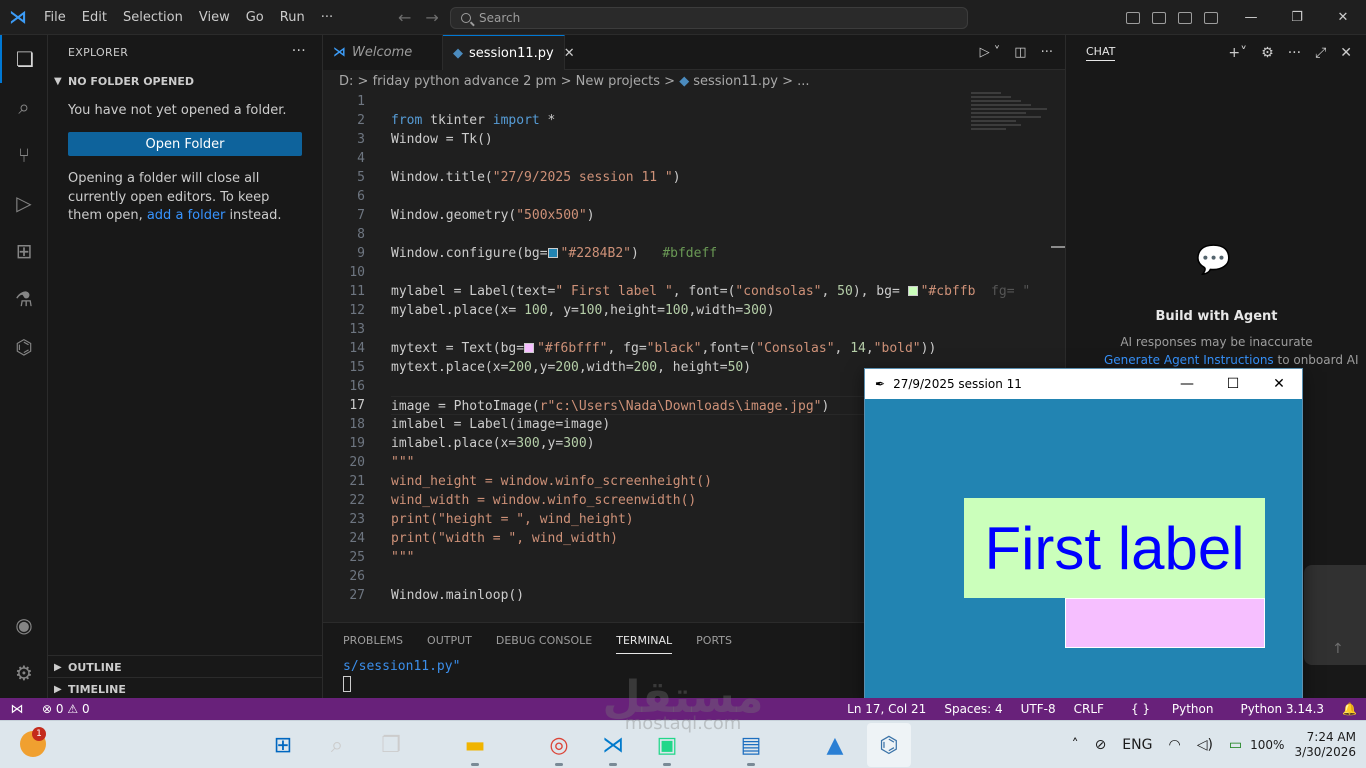 The image size is (1366, 768). I want to click on extensions-icon: ⊞, so click(24, 251).